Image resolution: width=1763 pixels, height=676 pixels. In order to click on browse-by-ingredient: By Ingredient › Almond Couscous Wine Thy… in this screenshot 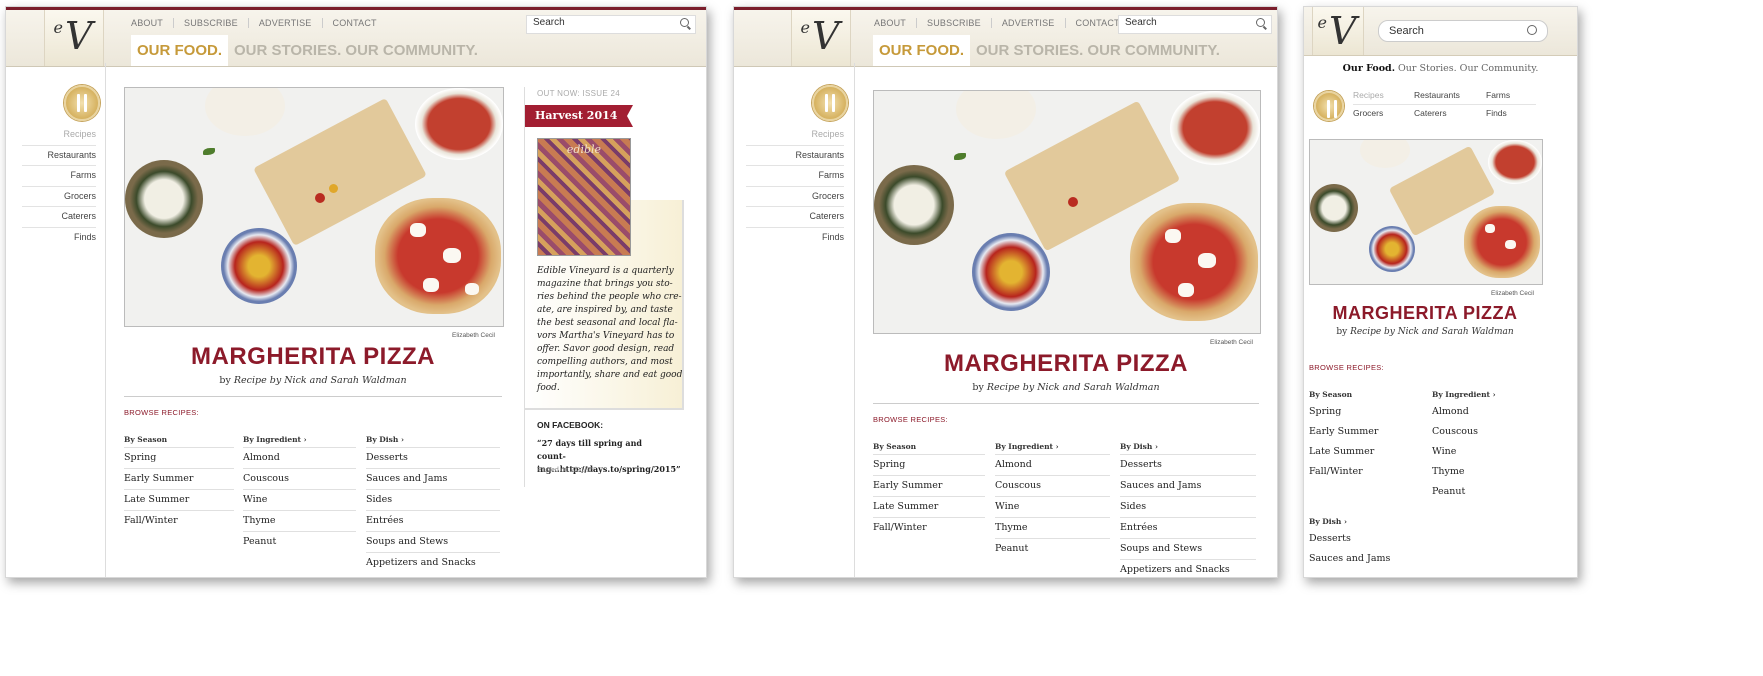, I will do `click(1052, 499)`.